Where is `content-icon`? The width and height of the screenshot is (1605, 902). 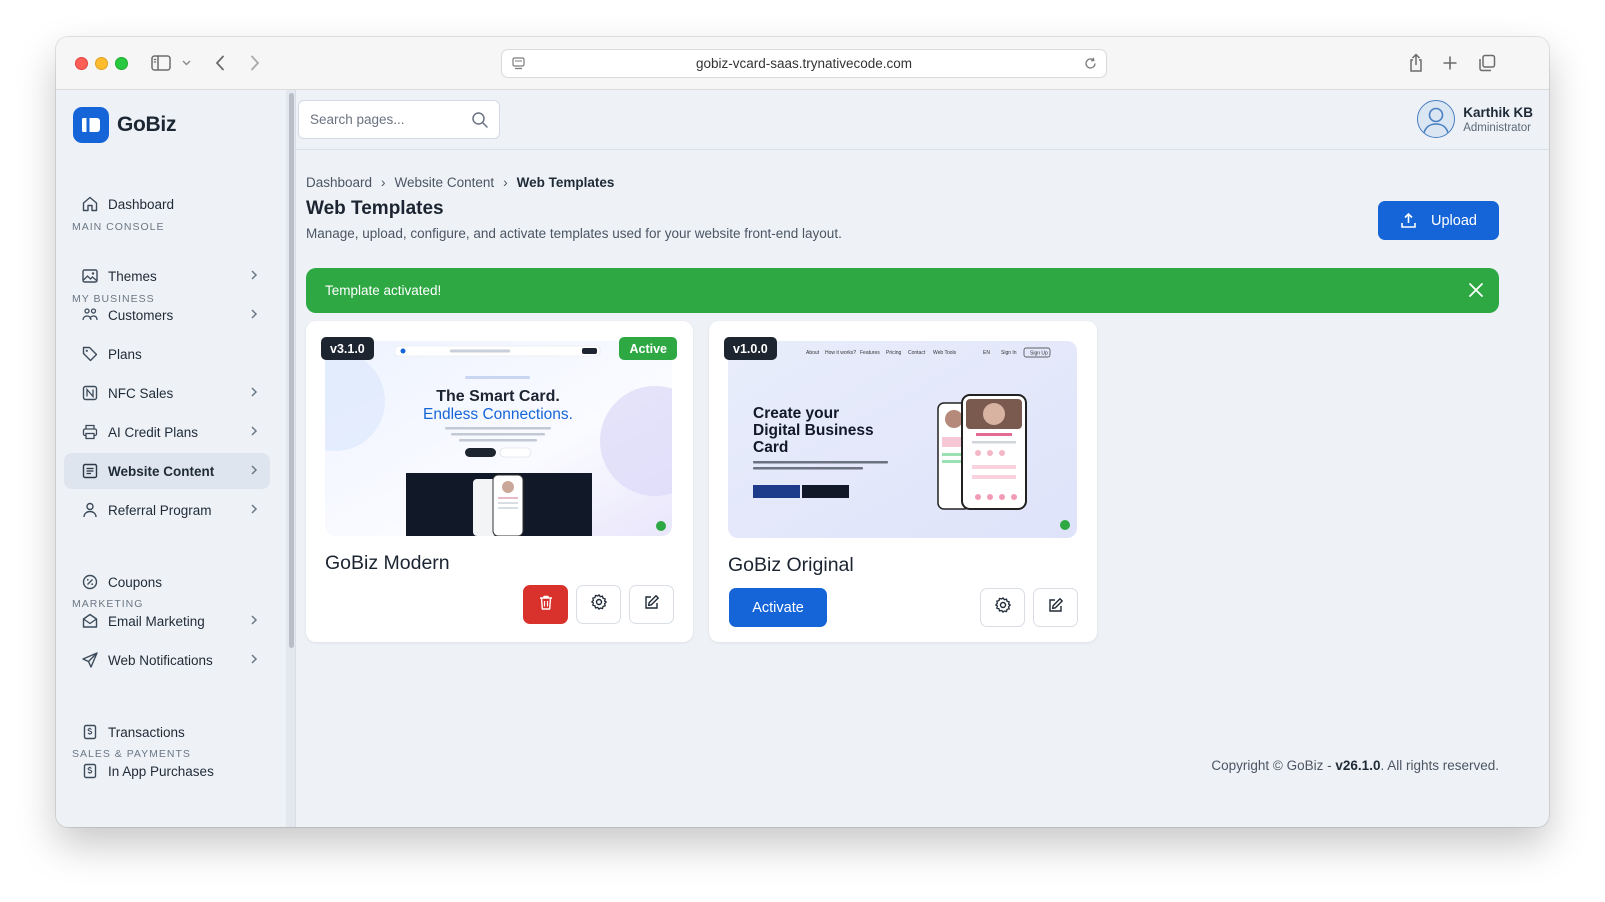
content-icon is located at coordinates (90, 471).